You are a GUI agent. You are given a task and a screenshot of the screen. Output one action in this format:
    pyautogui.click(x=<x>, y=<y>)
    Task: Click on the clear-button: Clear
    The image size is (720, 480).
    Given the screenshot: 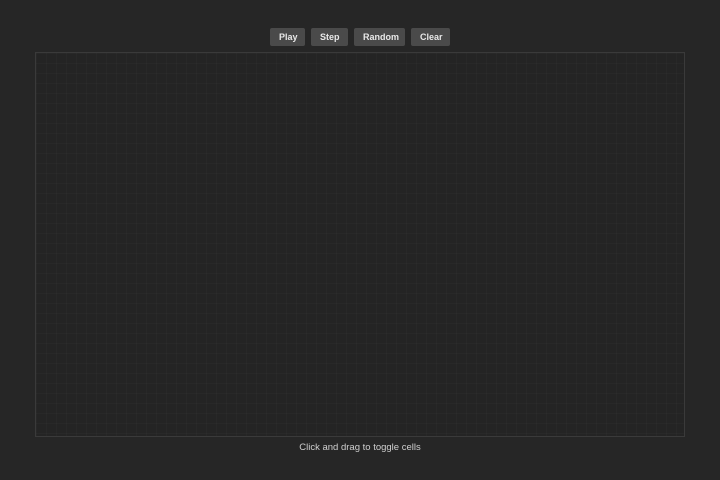 What is the action you would take?
    pyautogui.click(x=430, y=37)
    